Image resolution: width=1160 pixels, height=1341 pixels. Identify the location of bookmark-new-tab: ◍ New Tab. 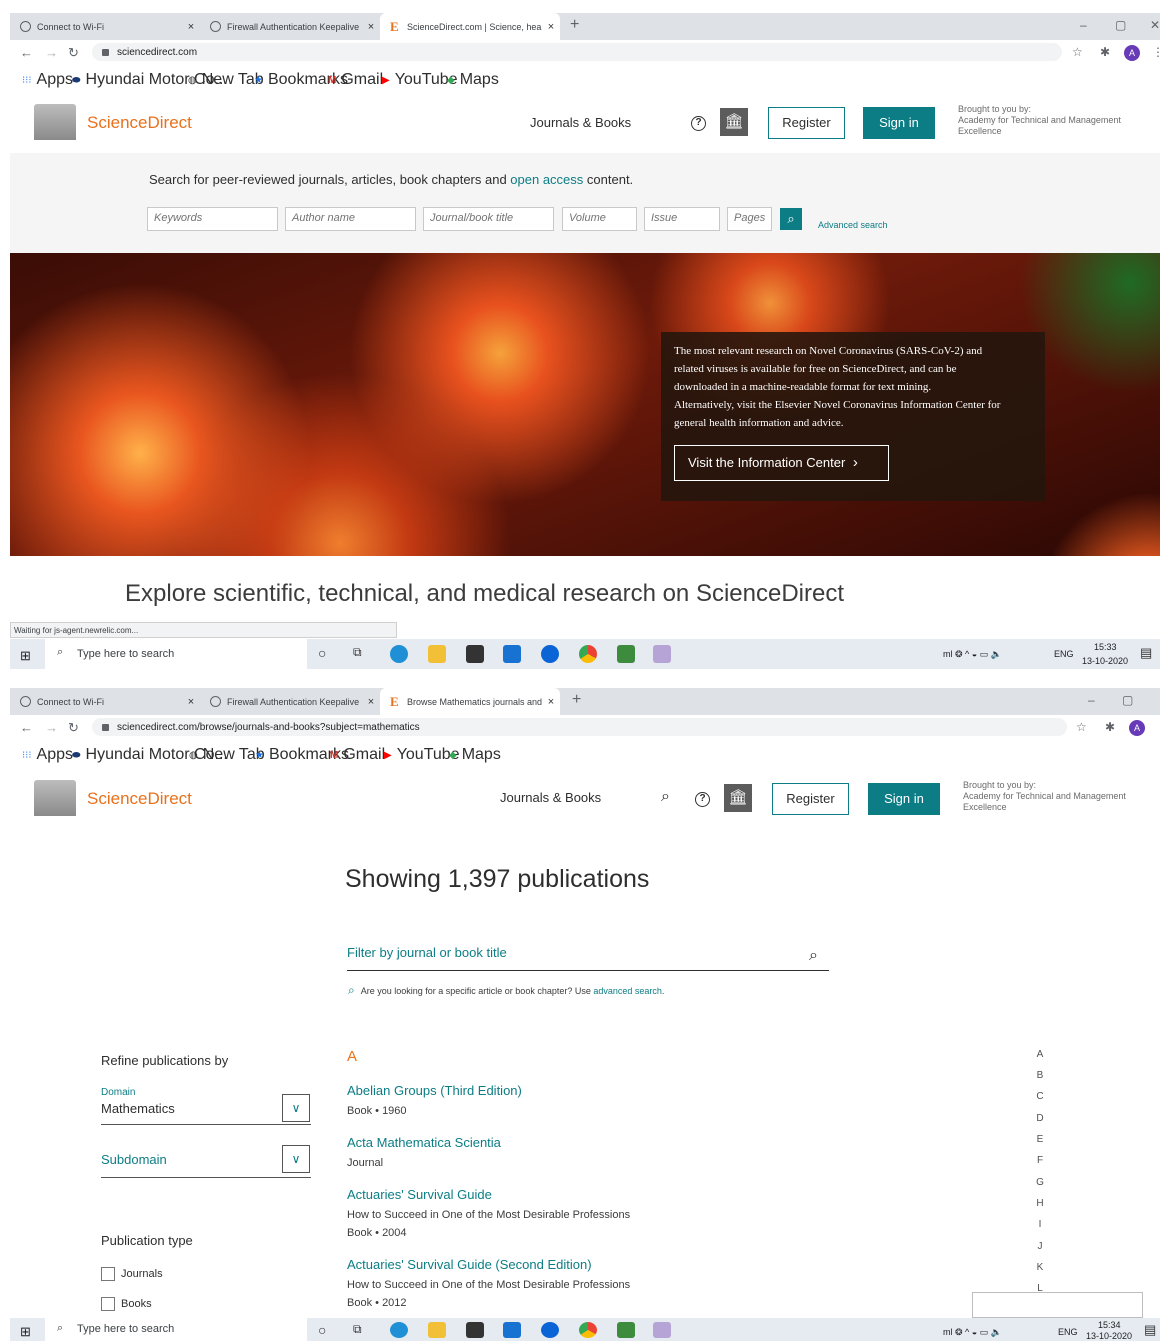
(227, 755).